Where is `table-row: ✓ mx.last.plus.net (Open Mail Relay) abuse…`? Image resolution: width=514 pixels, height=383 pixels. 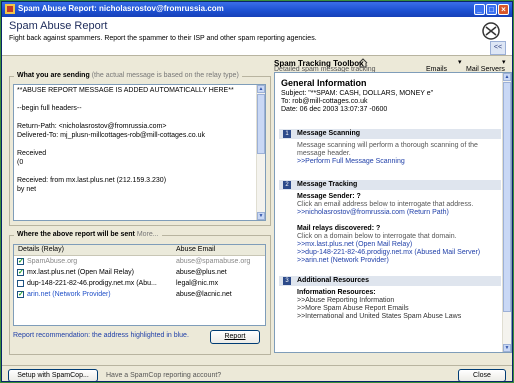
table-row: ✓ mx.last.plus.net (Open Mail Relay) abuse… is located at coordinates (139, 273).